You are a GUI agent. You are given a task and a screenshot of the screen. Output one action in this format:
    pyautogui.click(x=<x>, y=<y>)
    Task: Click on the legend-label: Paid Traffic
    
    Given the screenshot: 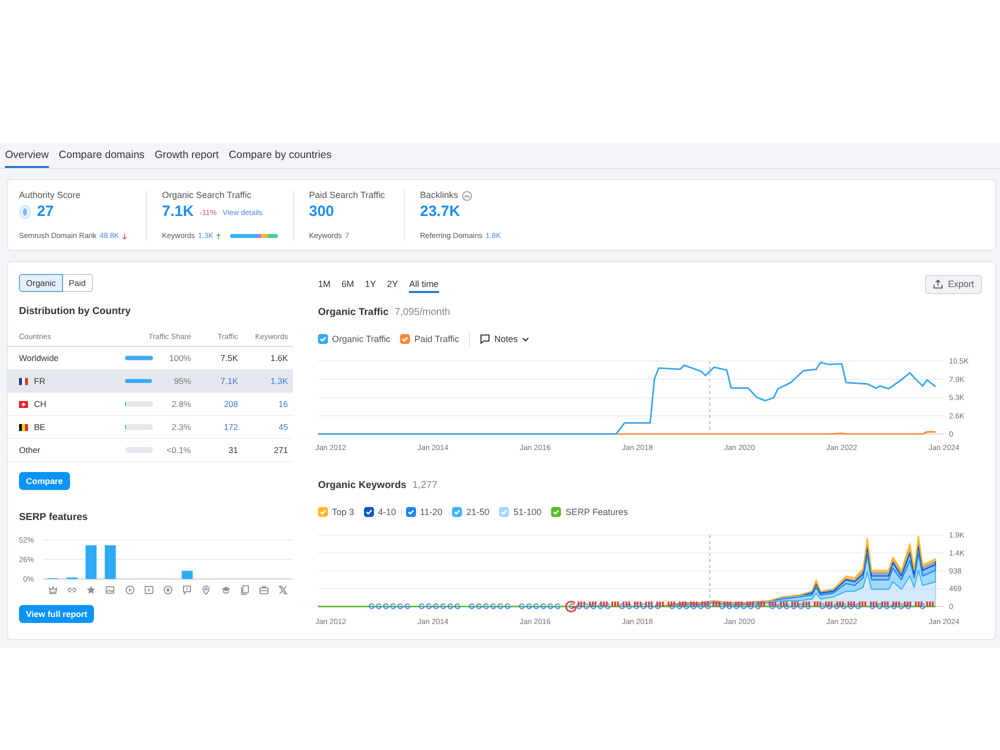 What is the action you would take?
    pyautogui.click(x=437, y=339)
    